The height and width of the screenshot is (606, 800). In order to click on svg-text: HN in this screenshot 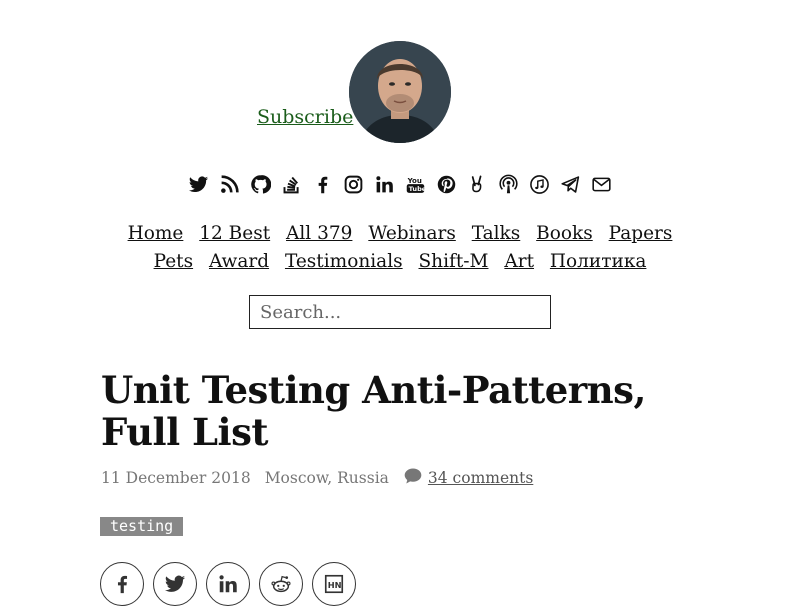, I will do `click(335, 585)`.